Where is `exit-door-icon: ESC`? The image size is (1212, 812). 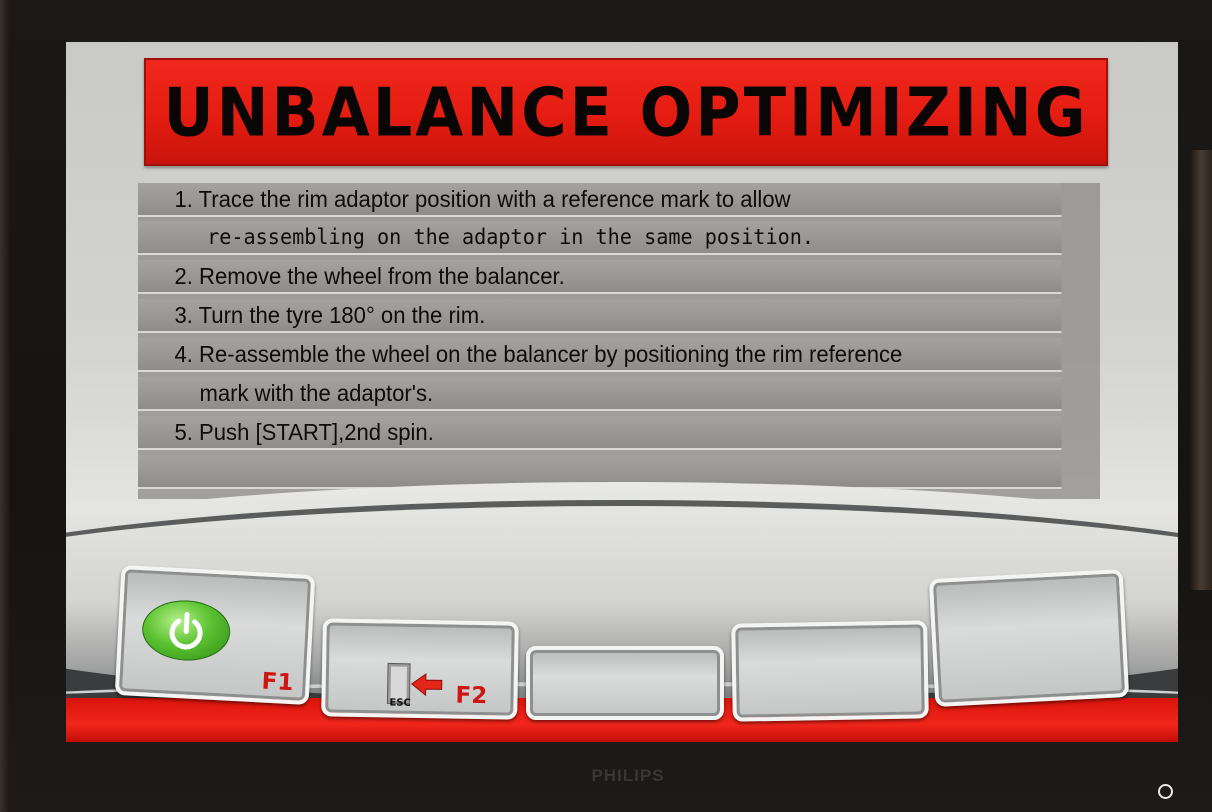 exit-door-icon: ESC is located at coordinates (414, 685).